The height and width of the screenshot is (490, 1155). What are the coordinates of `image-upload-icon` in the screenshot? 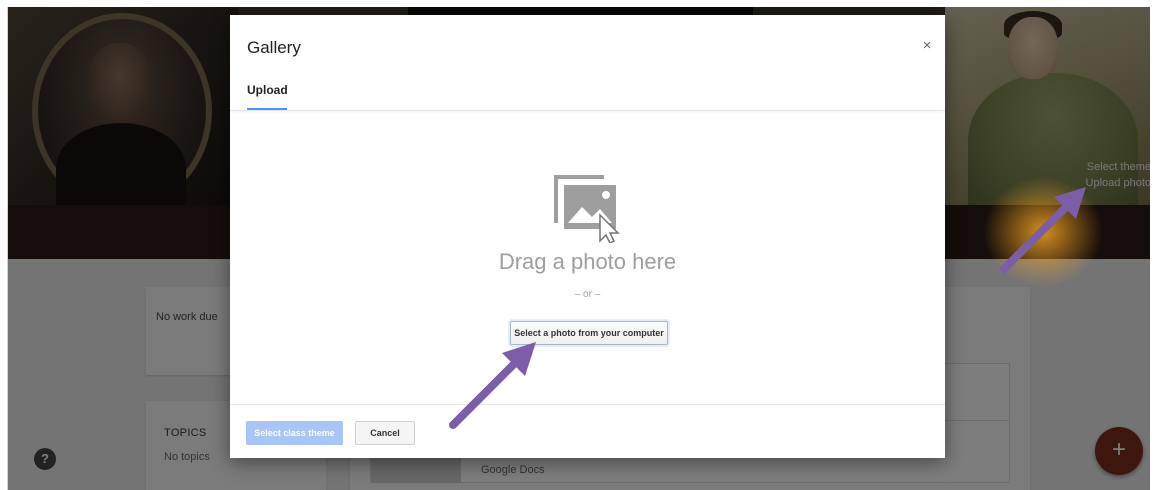 It's located at (587, 209).